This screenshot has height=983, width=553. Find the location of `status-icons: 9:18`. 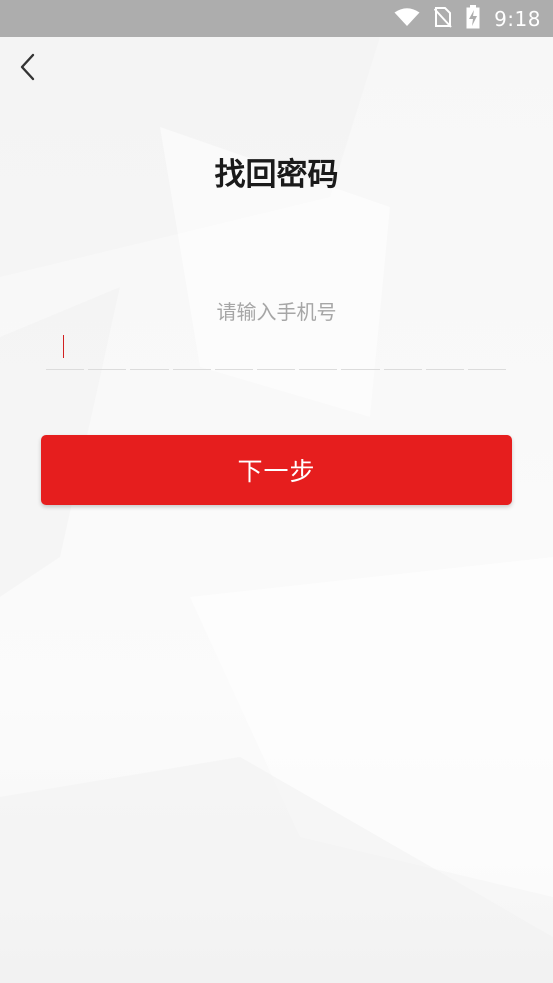

status-icons: 9:18 is located at coordinates (467, 18).